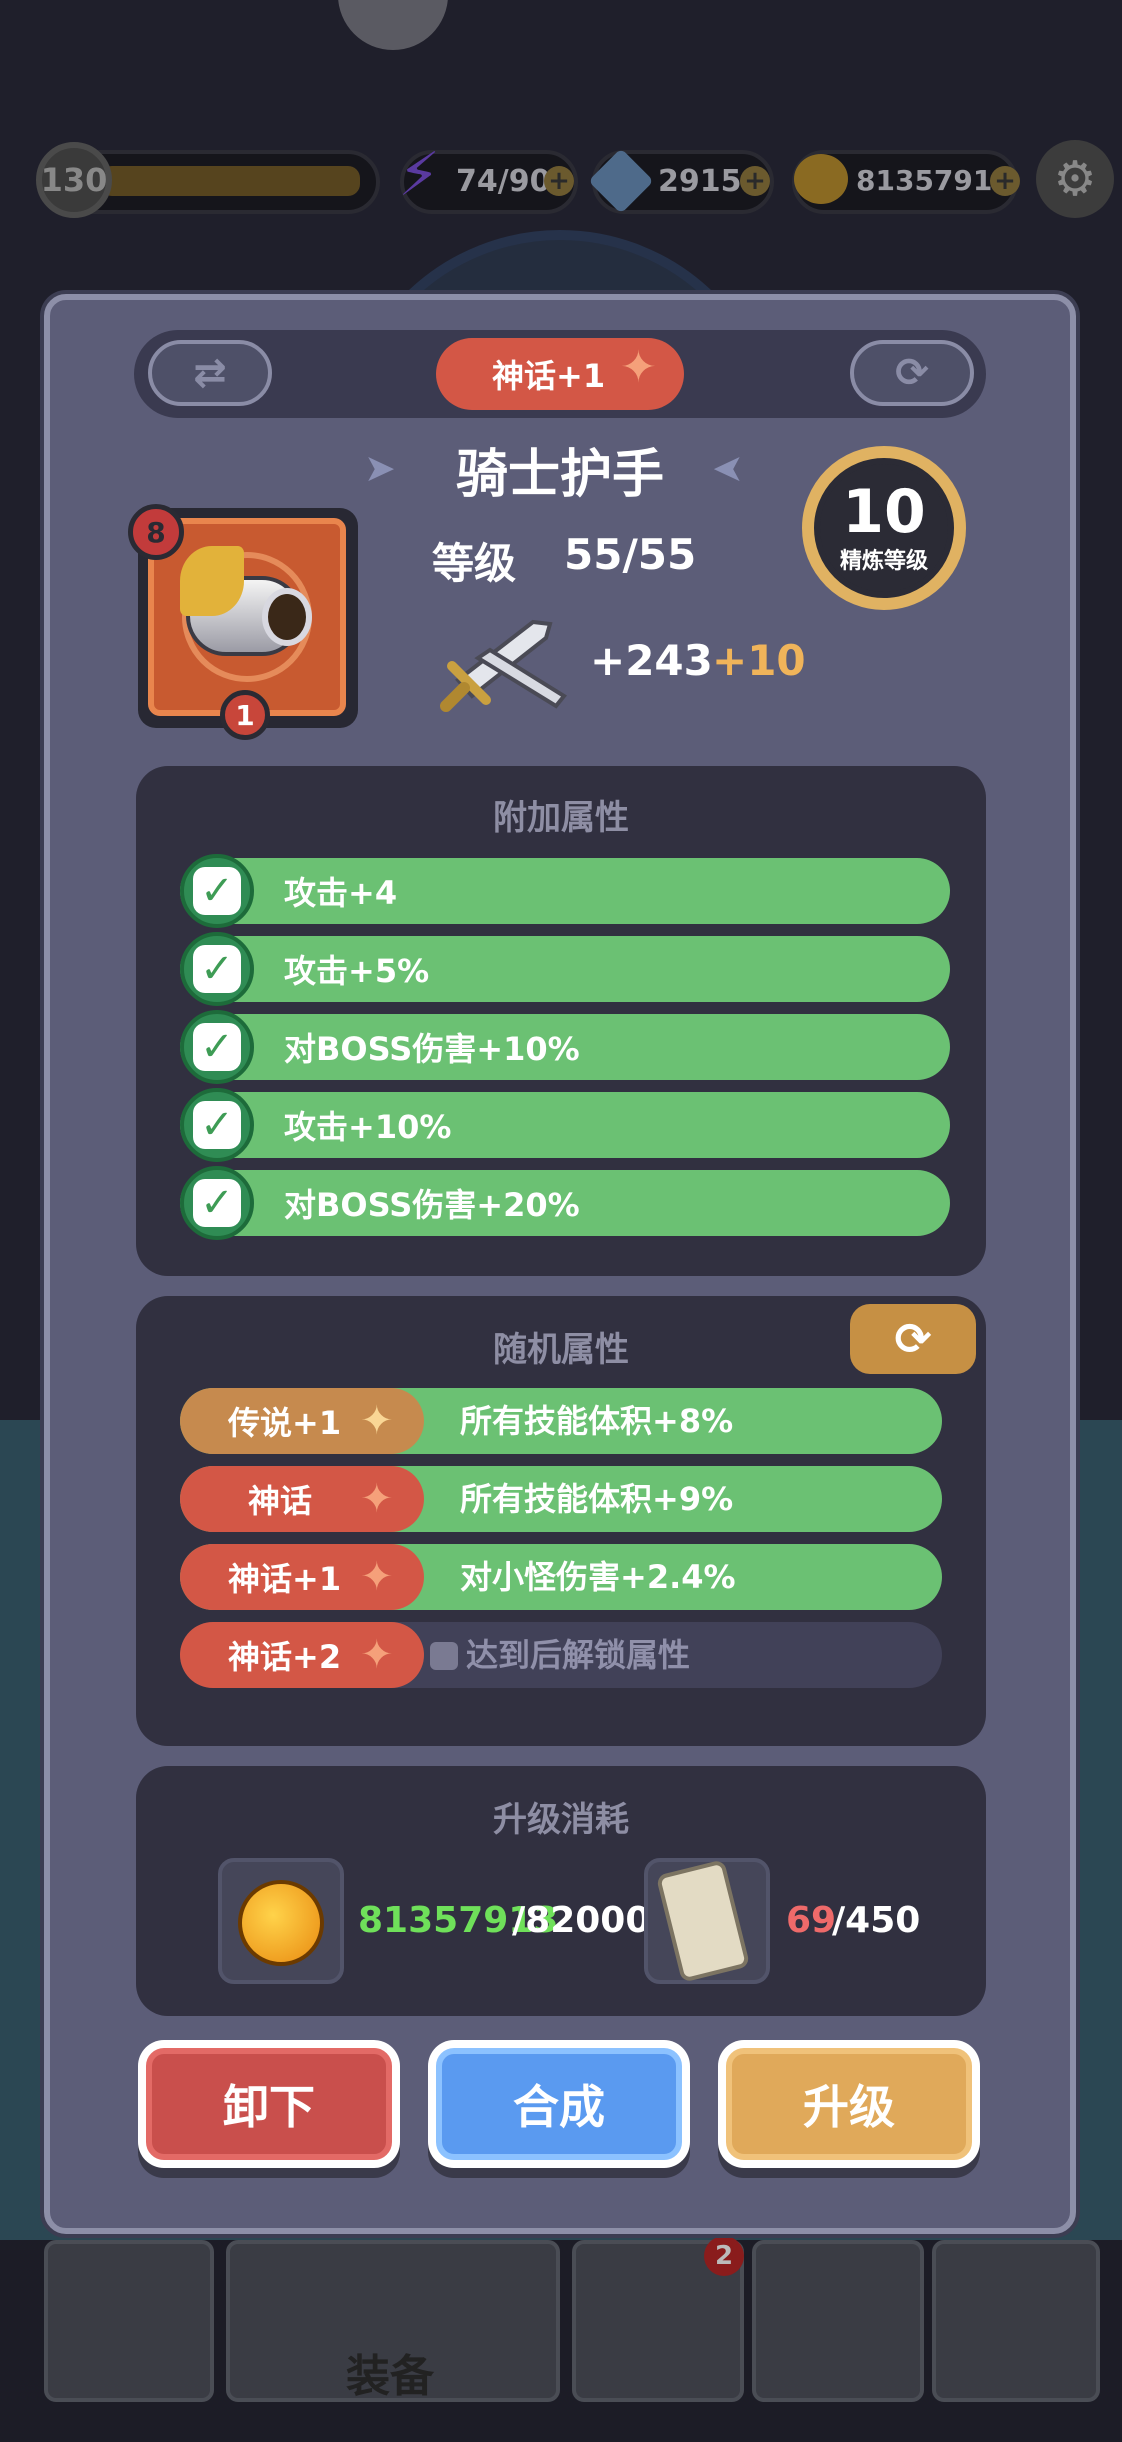  What do you see at coordinates (1075, 179) in the screenshot?
I see `gear-icon: ⚙` at bounding box center [1075, 179].